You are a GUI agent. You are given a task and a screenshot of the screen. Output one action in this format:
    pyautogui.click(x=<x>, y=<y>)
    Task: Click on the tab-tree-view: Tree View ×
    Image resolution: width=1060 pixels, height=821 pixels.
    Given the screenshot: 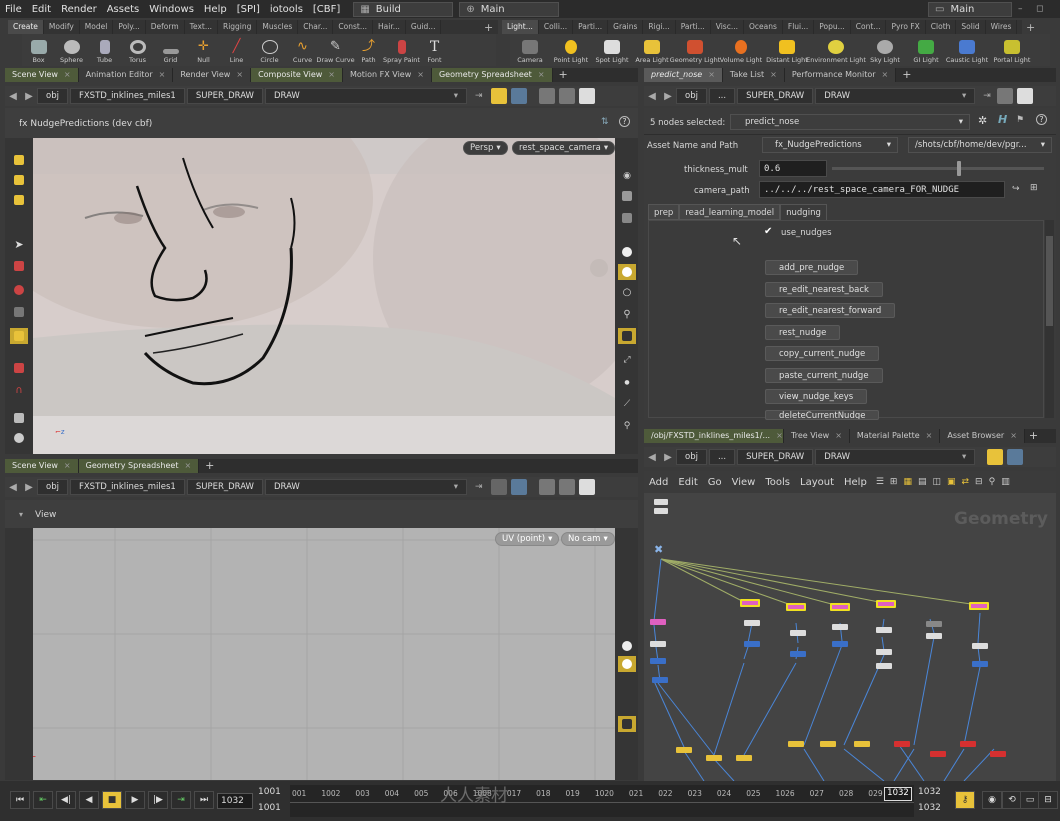 What is the action you would take?
    pyautogui.click(x=817, y=436)
    